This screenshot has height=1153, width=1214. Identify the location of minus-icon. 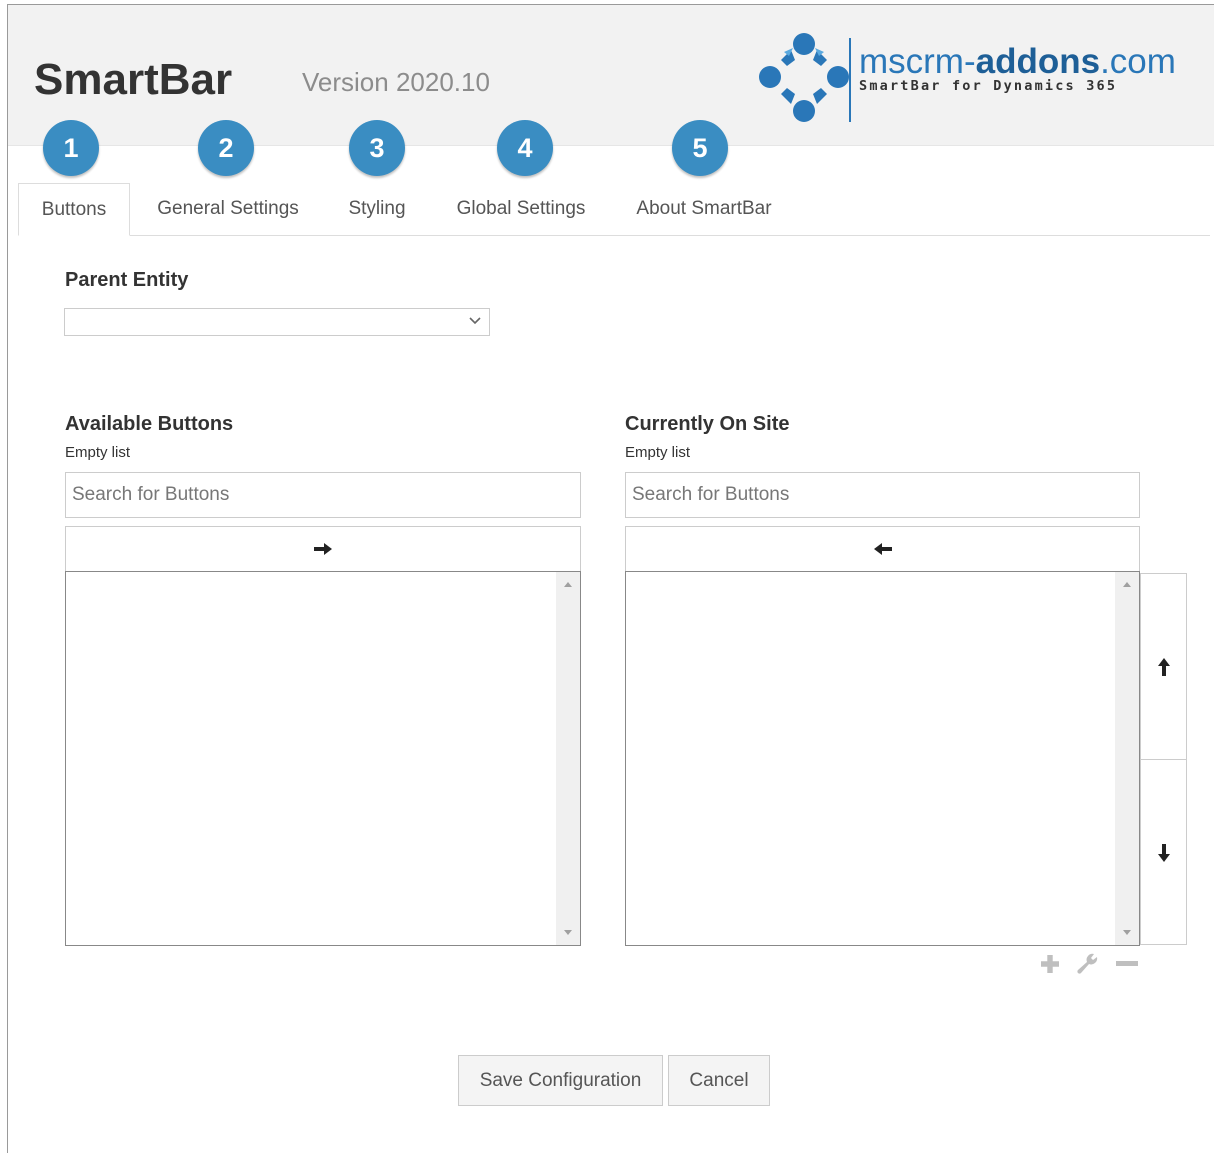
(1127, 964).